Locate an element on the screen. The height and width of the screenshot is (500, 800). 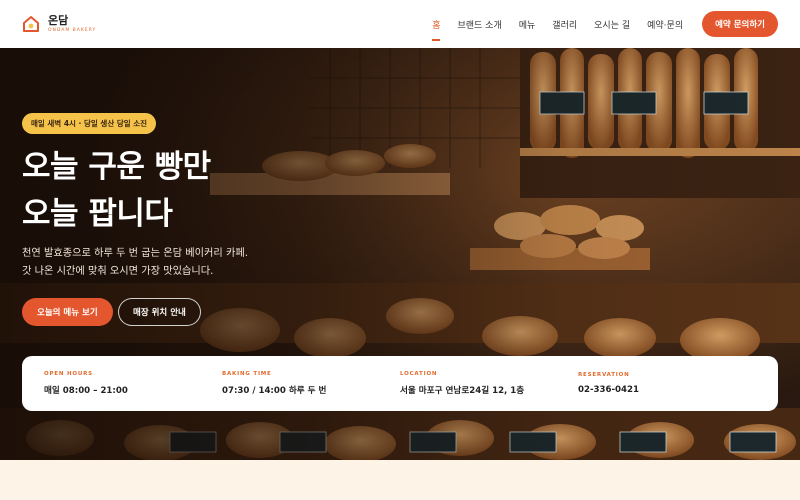
nav-item-menu: 메뉴 is located at coordinates (527, 24).